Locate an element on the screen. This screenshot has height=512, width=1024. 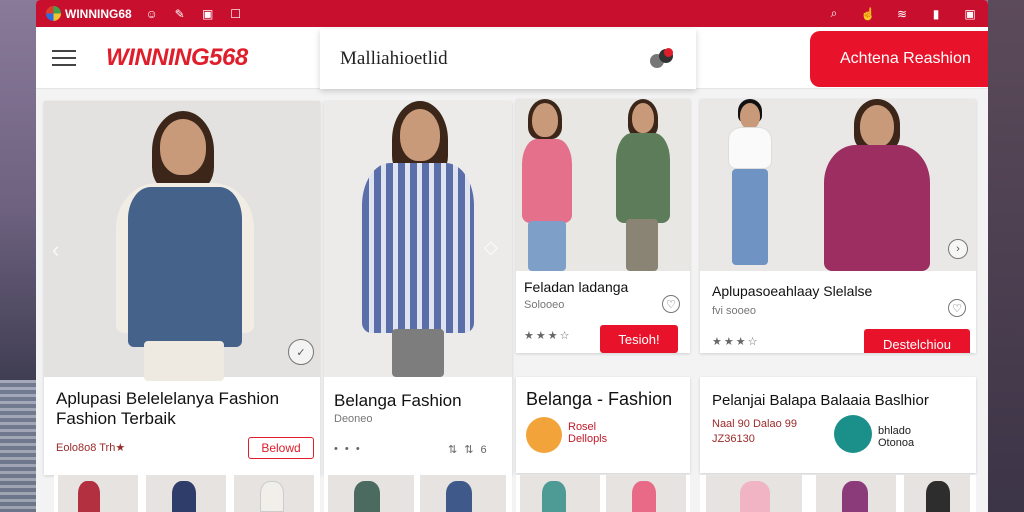
seller-name: bhlado Otonoa is located at coordinates (896, 437).